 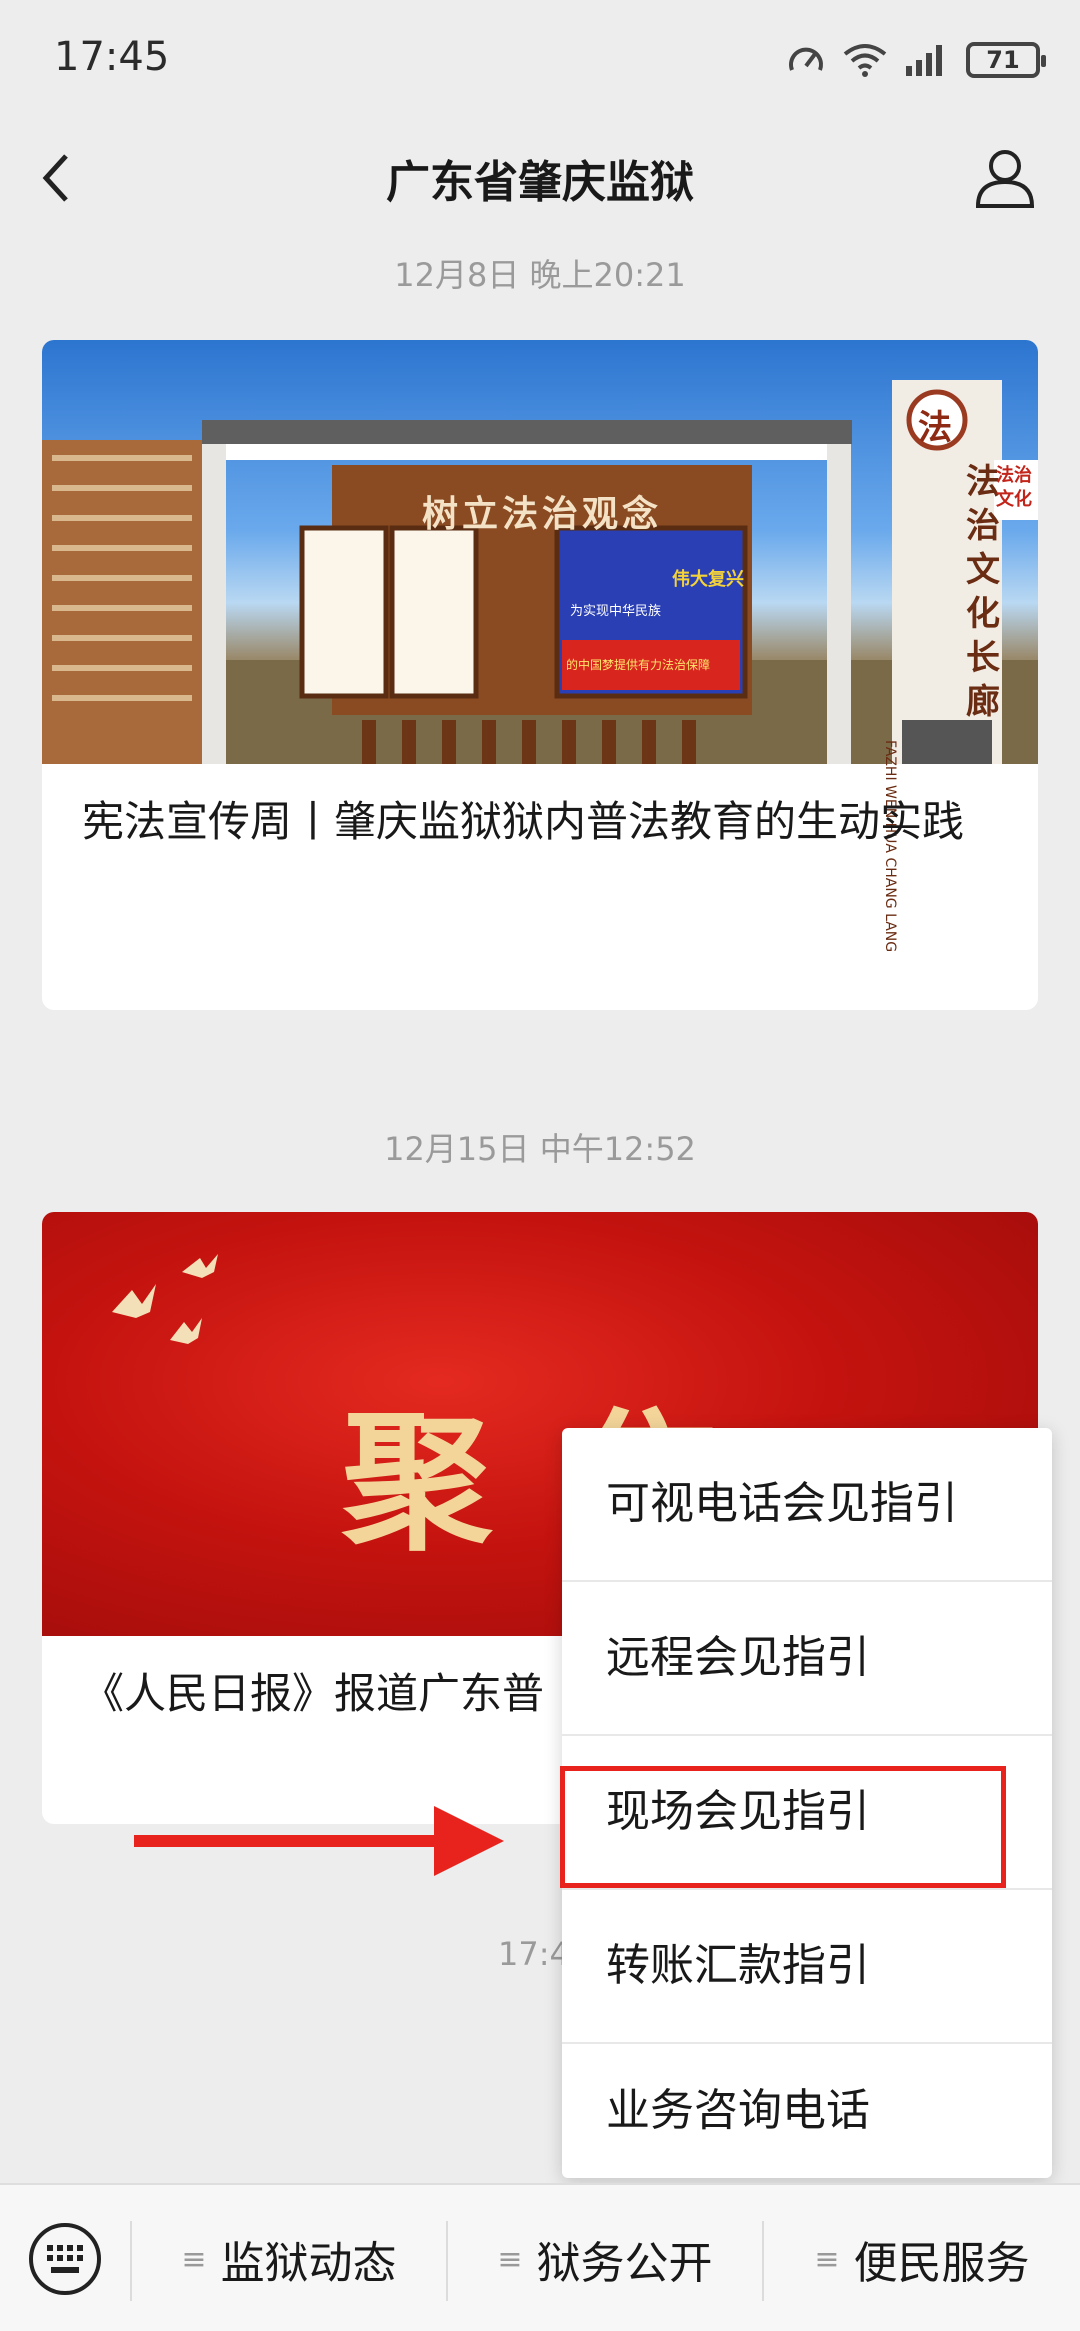 What do you see at coordinates (540, 1149) in the screenshot?
I see `message-timestamp: 12月15日 中午12:52` at bounding box center [540, 1149].